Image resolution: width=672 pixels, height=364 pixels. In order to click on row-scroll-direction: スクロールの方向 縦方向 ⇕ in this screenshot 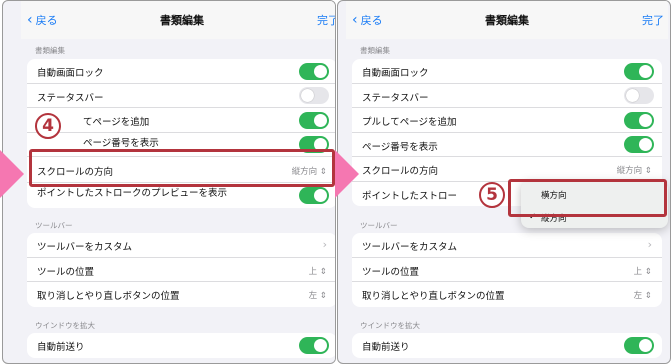, I will do `click(507, 169)`.